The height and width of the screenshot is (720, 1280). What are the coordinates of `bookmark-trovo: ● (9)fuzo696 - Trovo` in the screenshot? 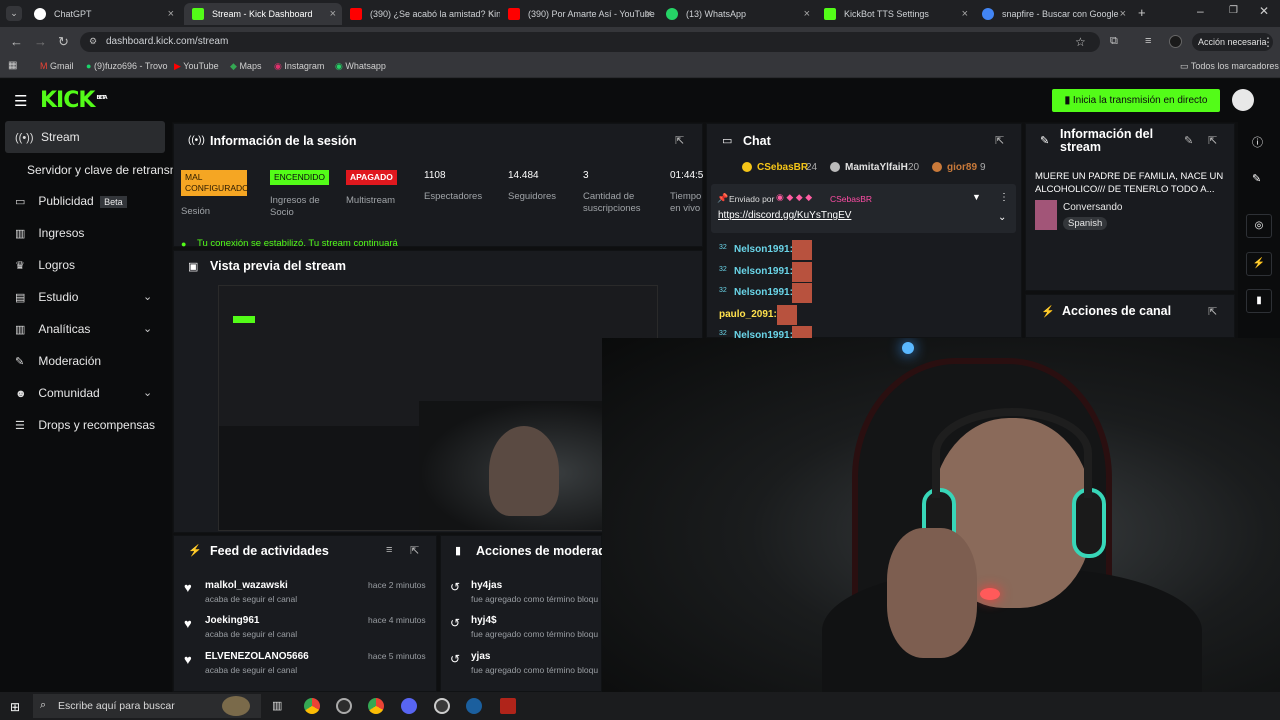 It's located at (127, 66).